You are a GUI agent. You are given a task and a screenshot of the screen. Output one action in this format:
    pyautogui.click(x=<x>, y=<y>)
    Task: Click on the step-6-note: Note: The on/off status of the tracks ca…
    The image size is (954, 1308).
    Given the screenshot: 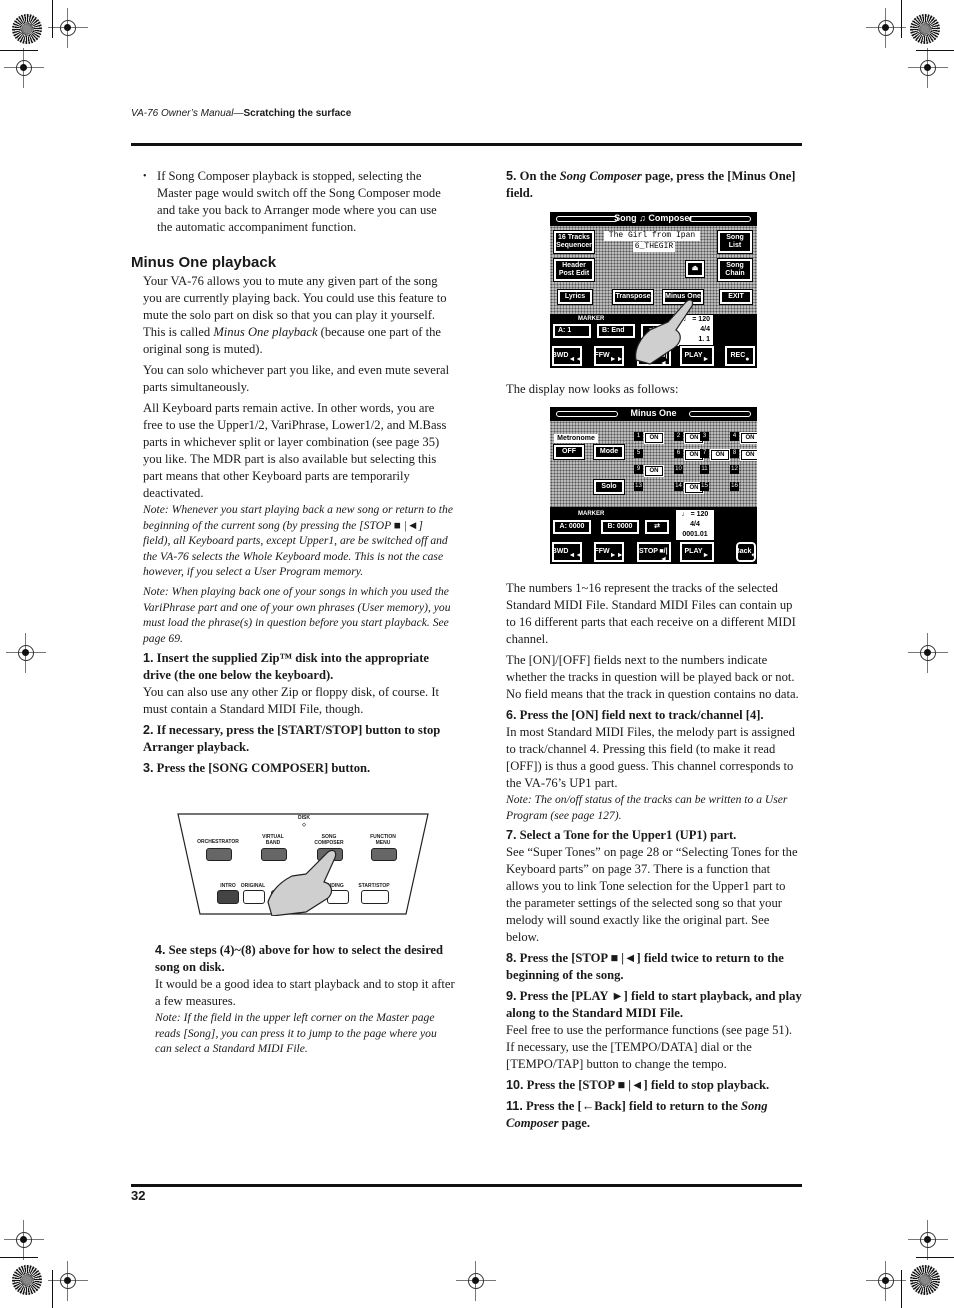 What is the action you would take?
    pyautogui.click(x=647, y=807)
    